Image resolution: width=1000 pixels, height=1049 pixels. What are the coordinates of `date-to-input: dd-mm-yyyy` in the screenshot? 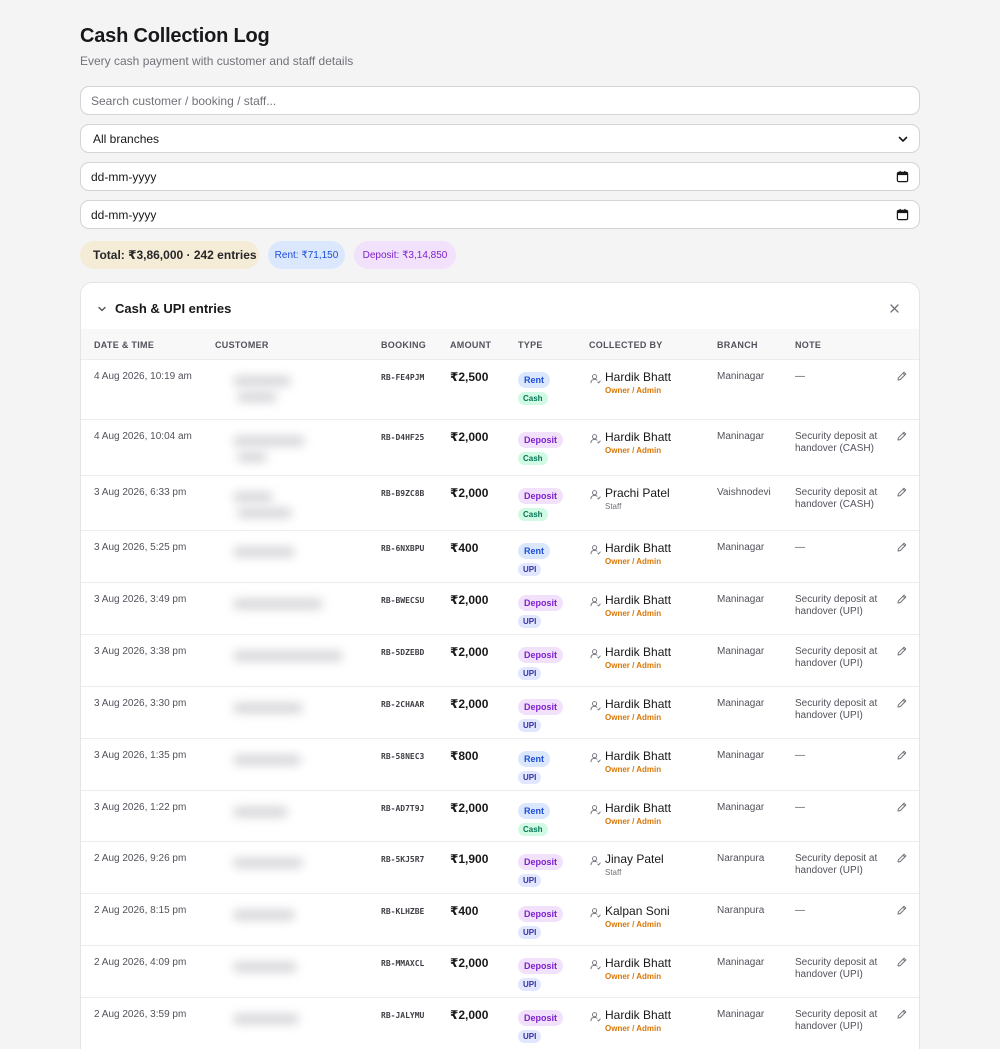 It's located at (500, 214).